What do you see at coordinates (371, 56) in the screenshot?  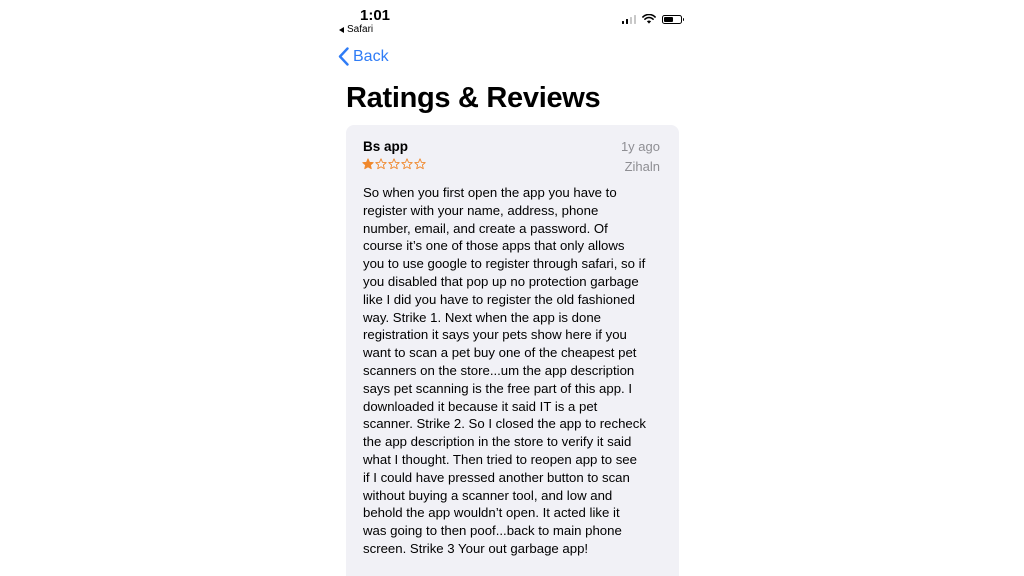 I see `back-button-label: Back` at bounding box center [371, 56].